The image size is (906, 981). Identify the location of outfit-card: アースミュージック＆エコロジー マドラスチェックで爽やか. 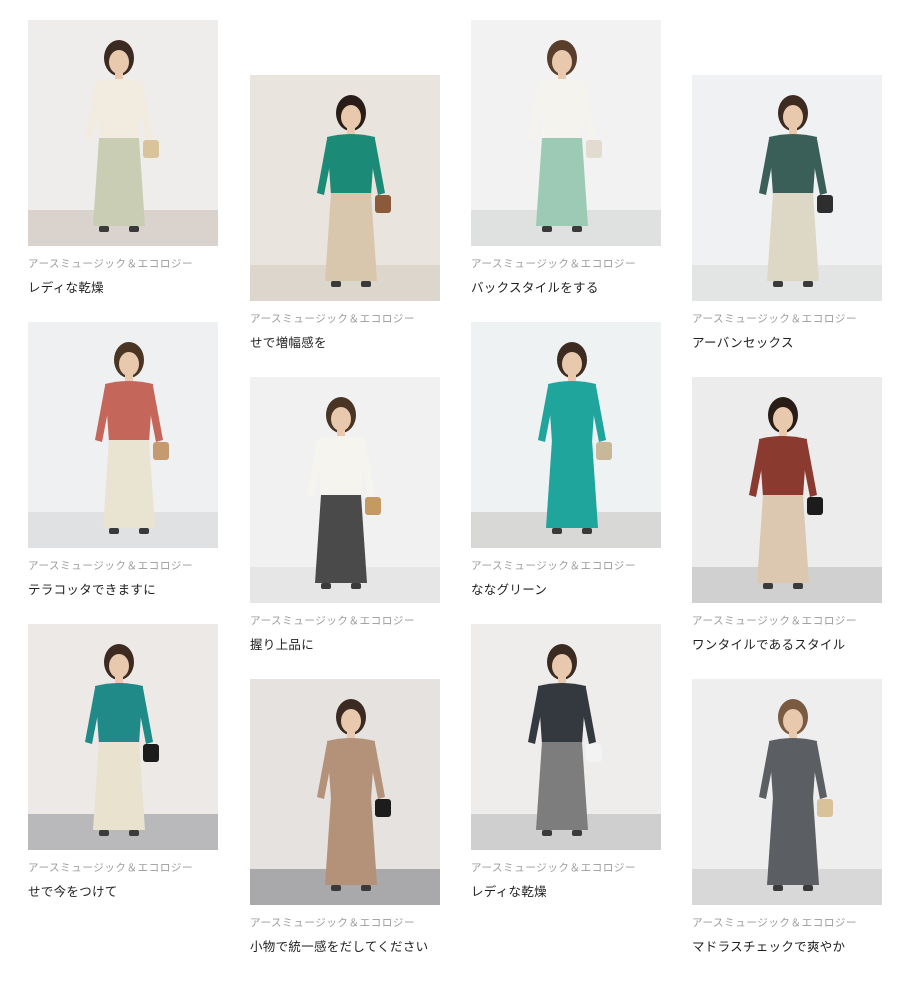
(787, 830).